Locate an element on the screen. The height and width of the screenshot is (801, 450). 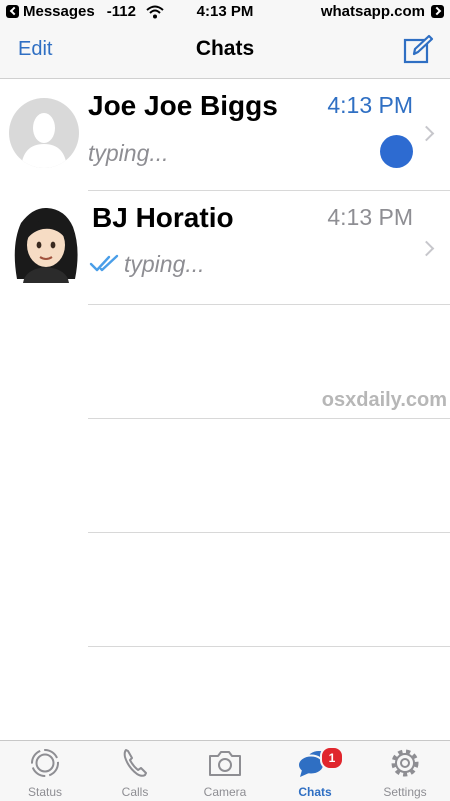
forward-to-site-icon is located at coordinates (437, 11).